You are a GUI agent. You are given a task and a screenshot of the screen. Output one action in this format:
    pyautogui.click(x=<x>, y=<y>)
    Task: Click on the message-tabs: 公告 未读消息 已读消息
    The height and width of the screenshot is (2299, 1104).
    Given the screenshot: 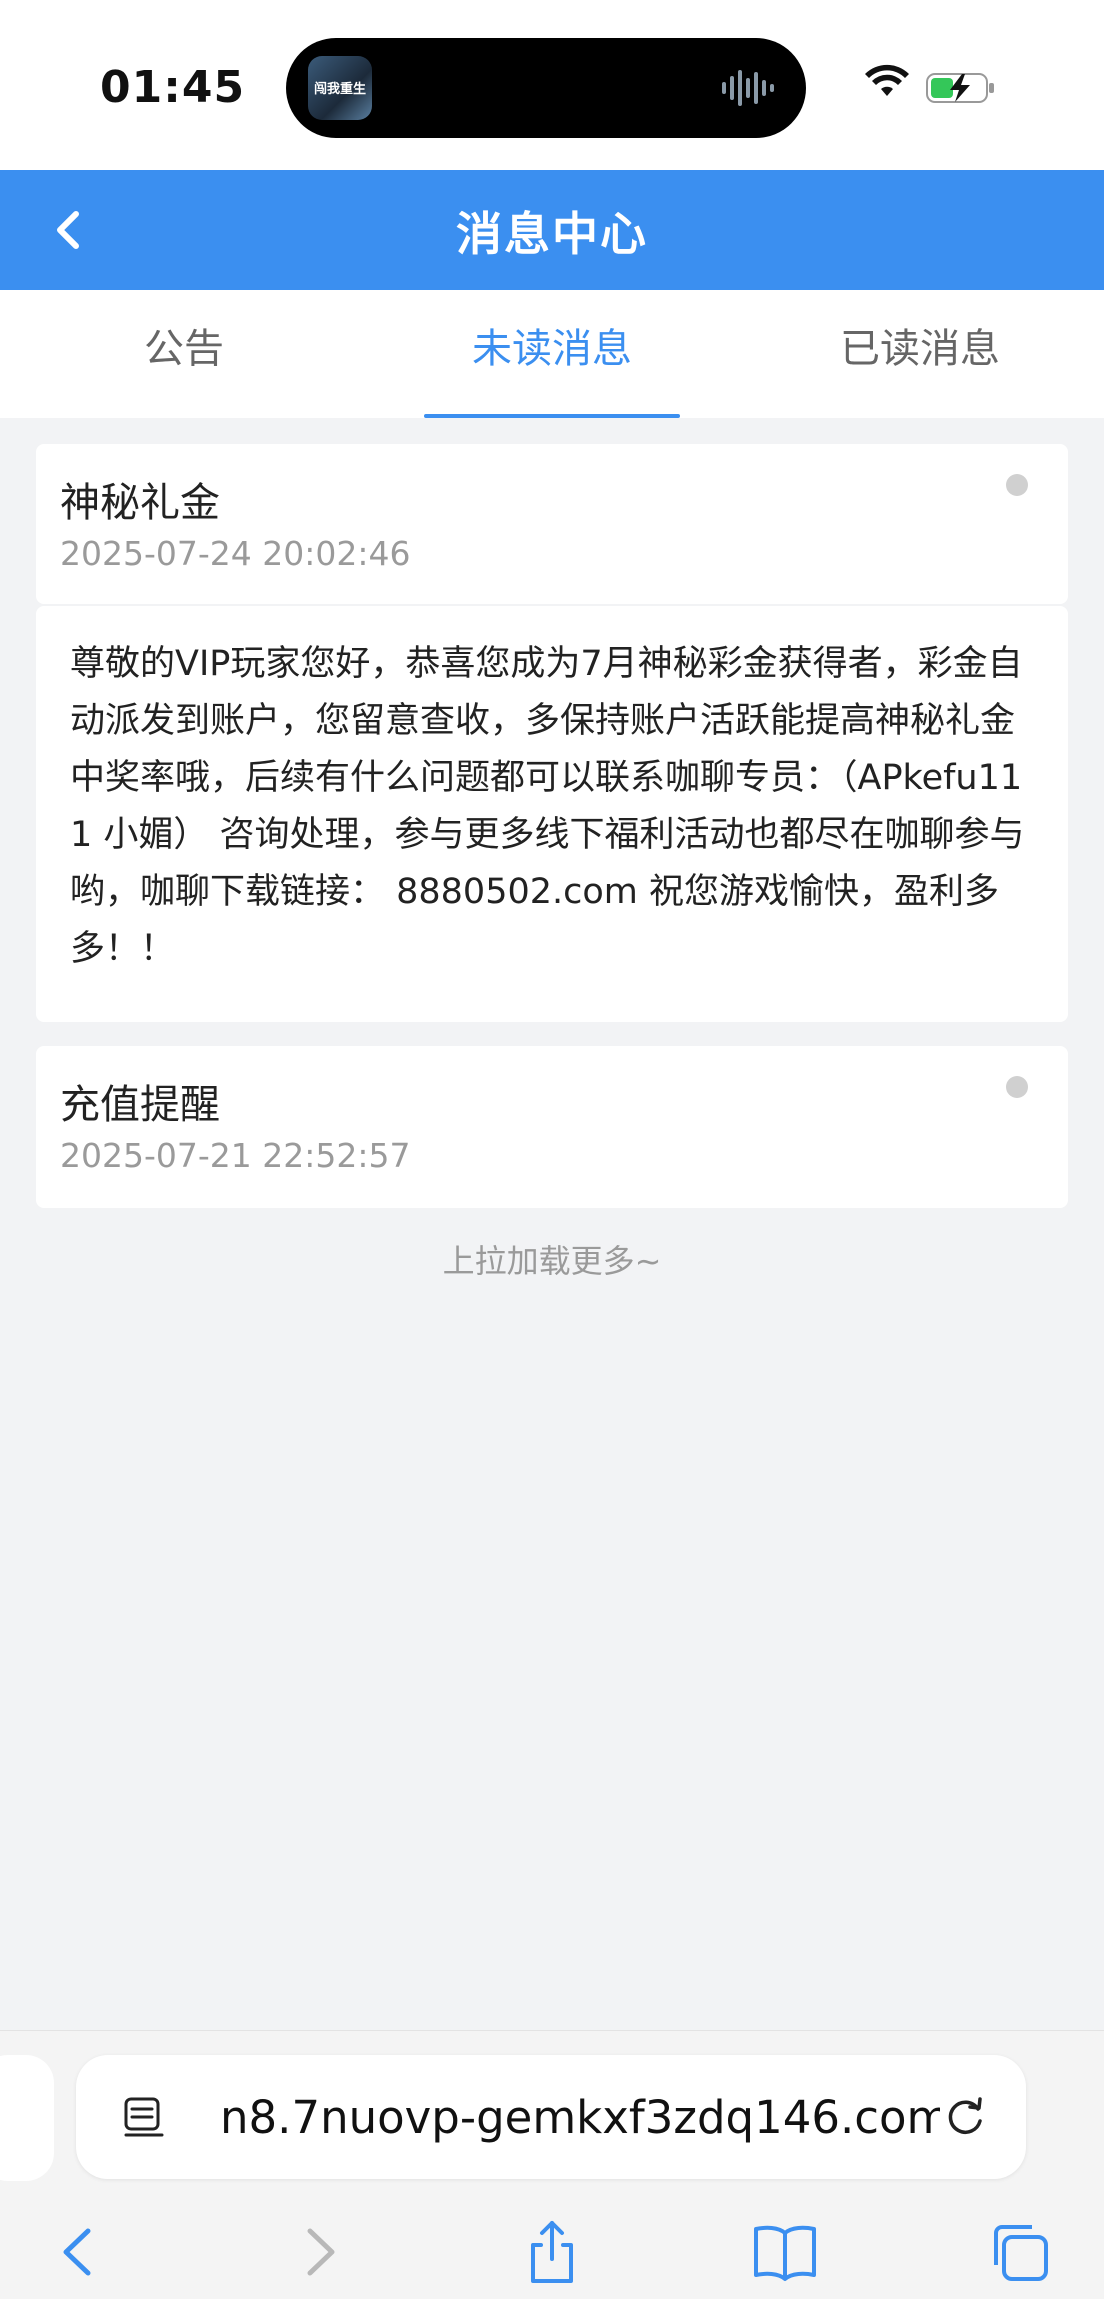 What is the action you would take?
    pyautogui.click(x=552, y=354)
    